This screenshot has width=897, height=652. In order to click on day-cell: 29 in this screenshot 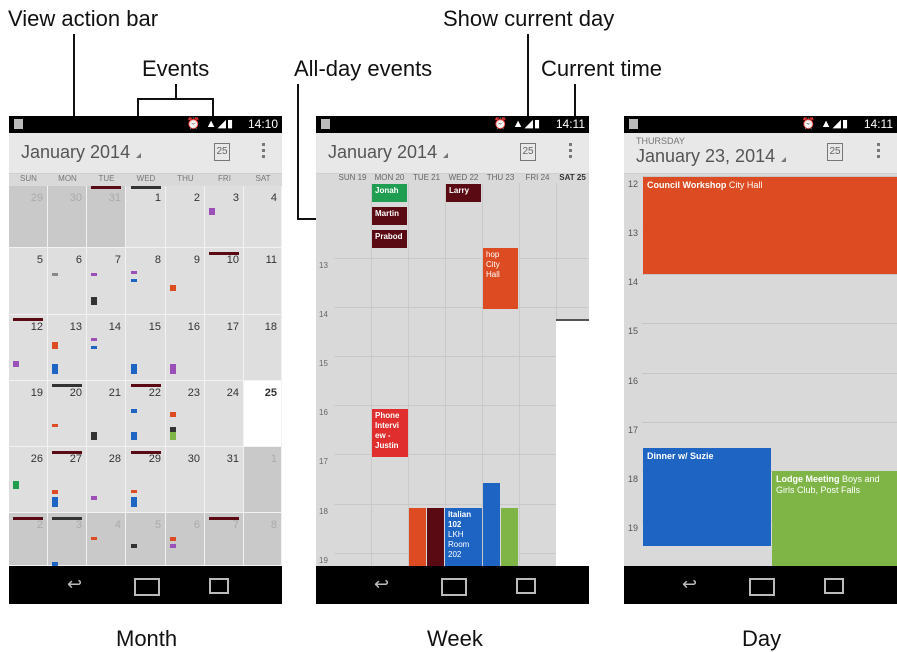, I will do `click(28, 217)`.